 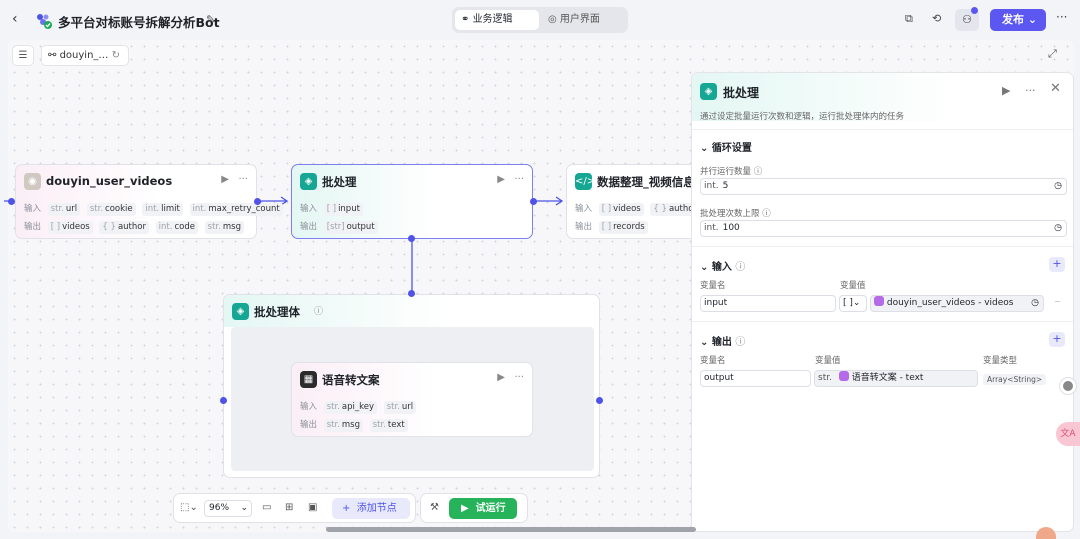 I want to click on collaborators-button: ⚇, so click(x=967, y=19).